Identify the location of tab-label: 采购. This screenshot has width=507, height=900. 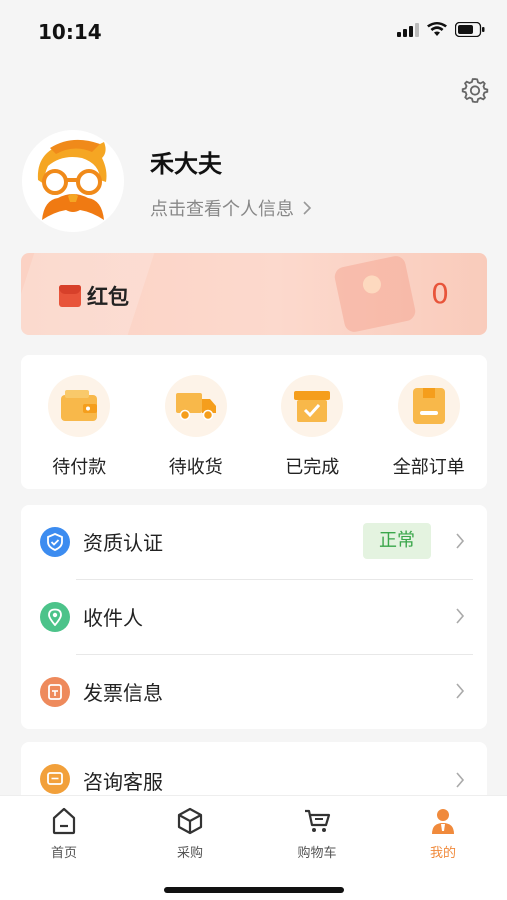
(189, 853).